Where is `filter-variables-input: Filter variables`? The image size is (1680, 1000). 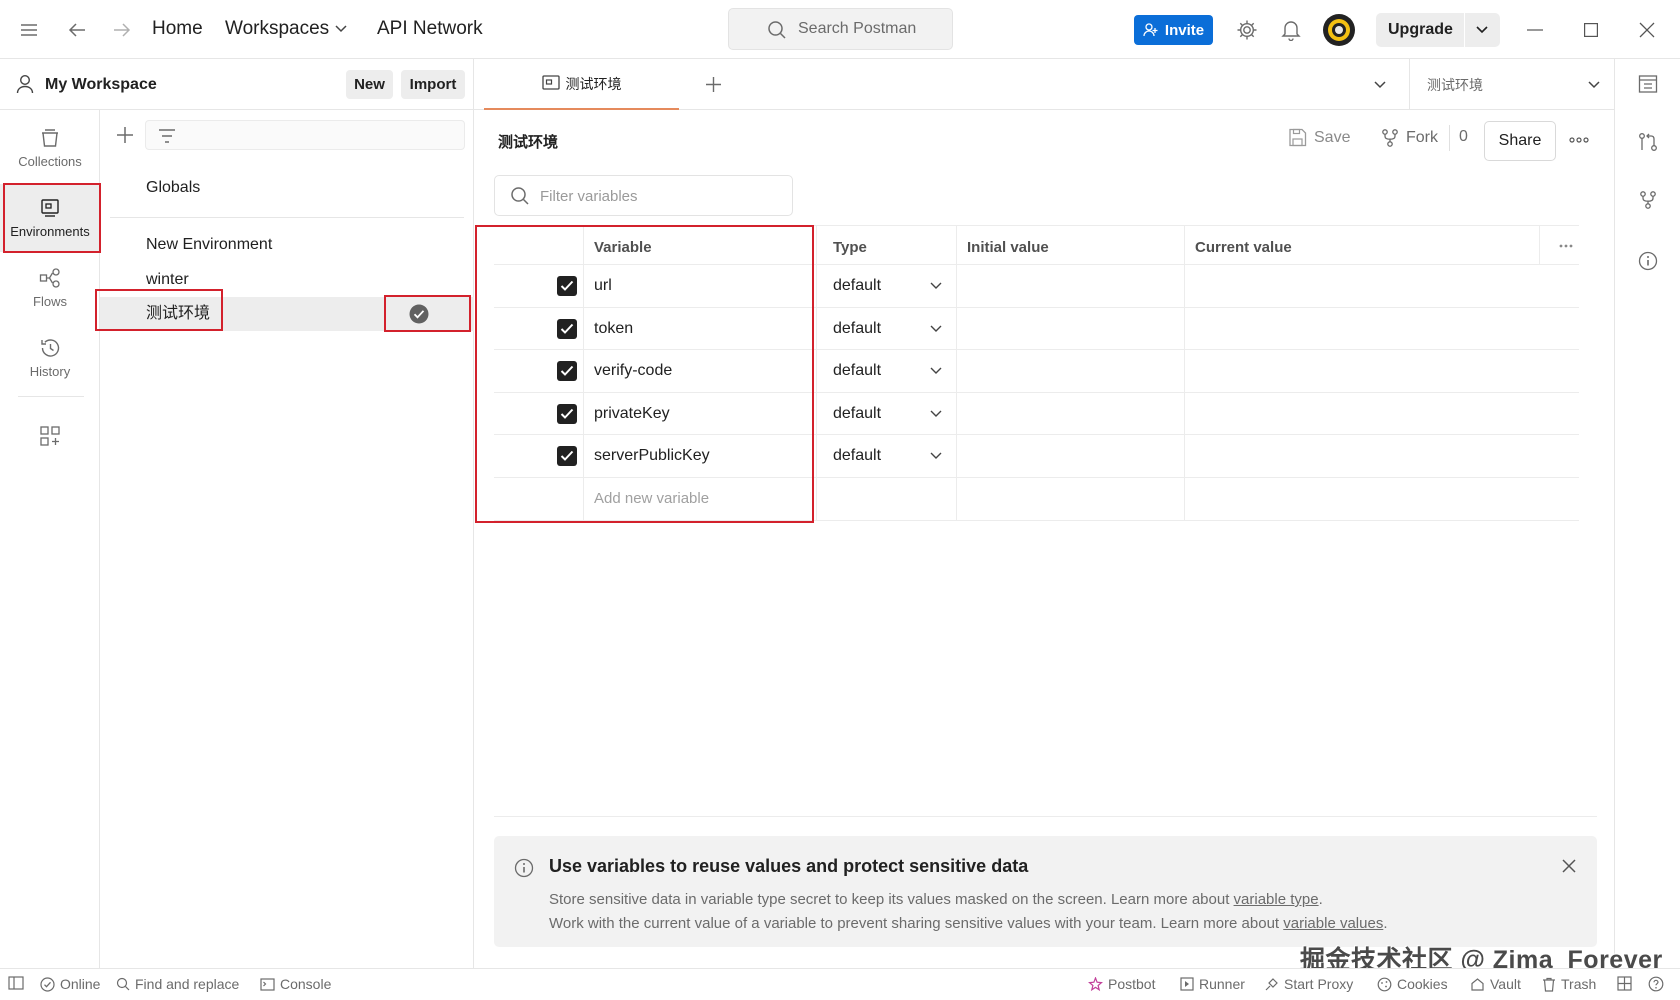 filter-variables-input: Filter variables is located at coordinates (643, 195).